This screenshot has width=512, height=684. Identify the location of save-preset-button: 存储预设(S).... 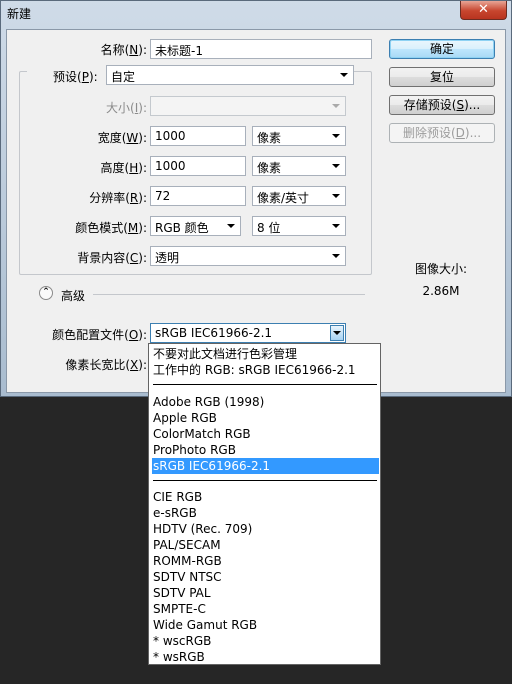
(442, 105).